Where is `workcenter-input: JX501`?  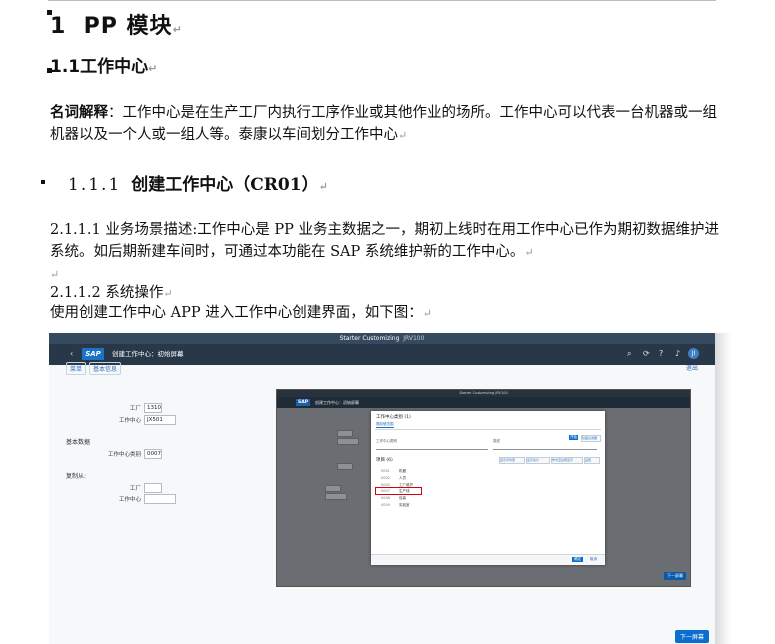 workcenter-input: JX501 is located at coordinates (160, 420).